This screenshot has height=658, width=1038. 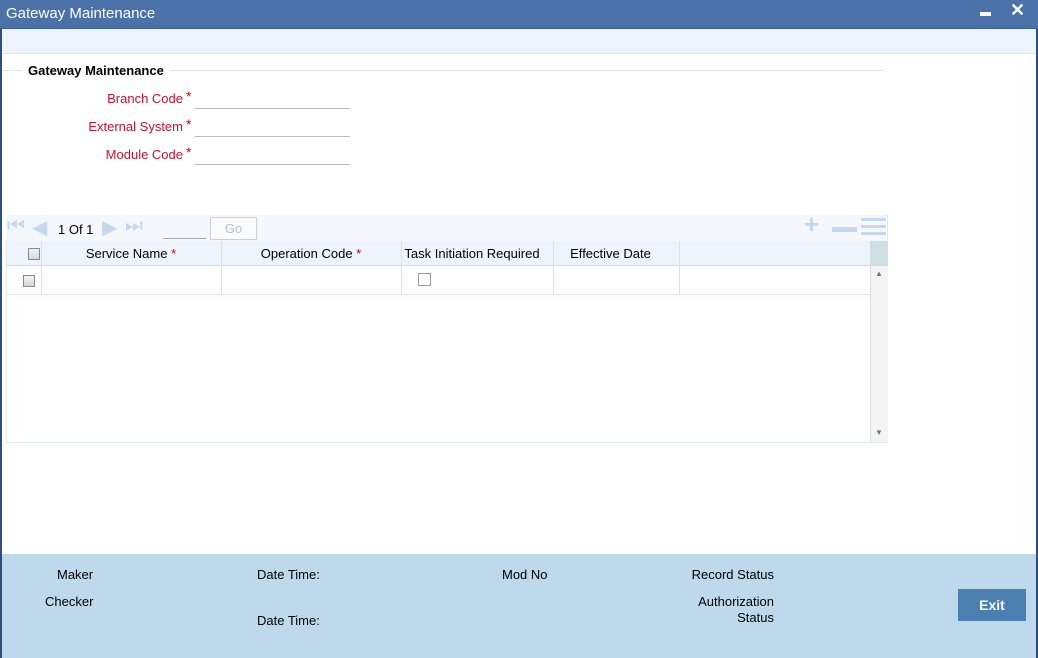 I want to click on module-code-label: Module Code, so click(x=144, y=154).